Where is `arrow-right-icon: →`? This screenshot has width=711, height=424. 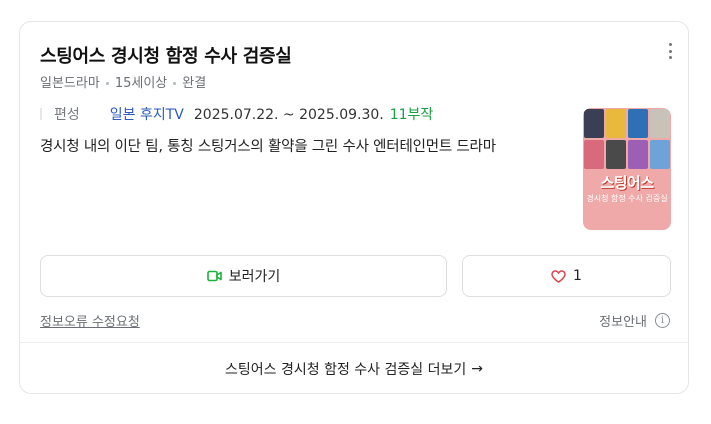
arrow-right-icon: → is located at coordinates (477, 368).